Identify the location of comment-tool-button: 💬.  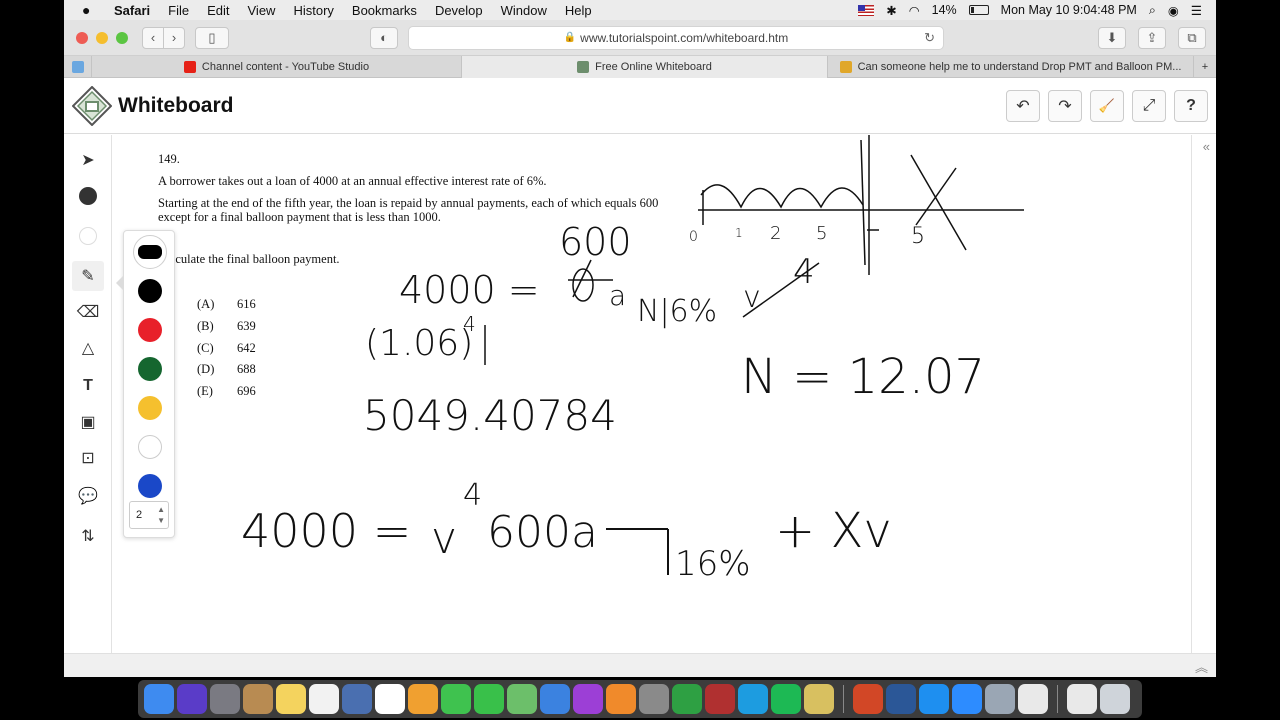
(88, 496).